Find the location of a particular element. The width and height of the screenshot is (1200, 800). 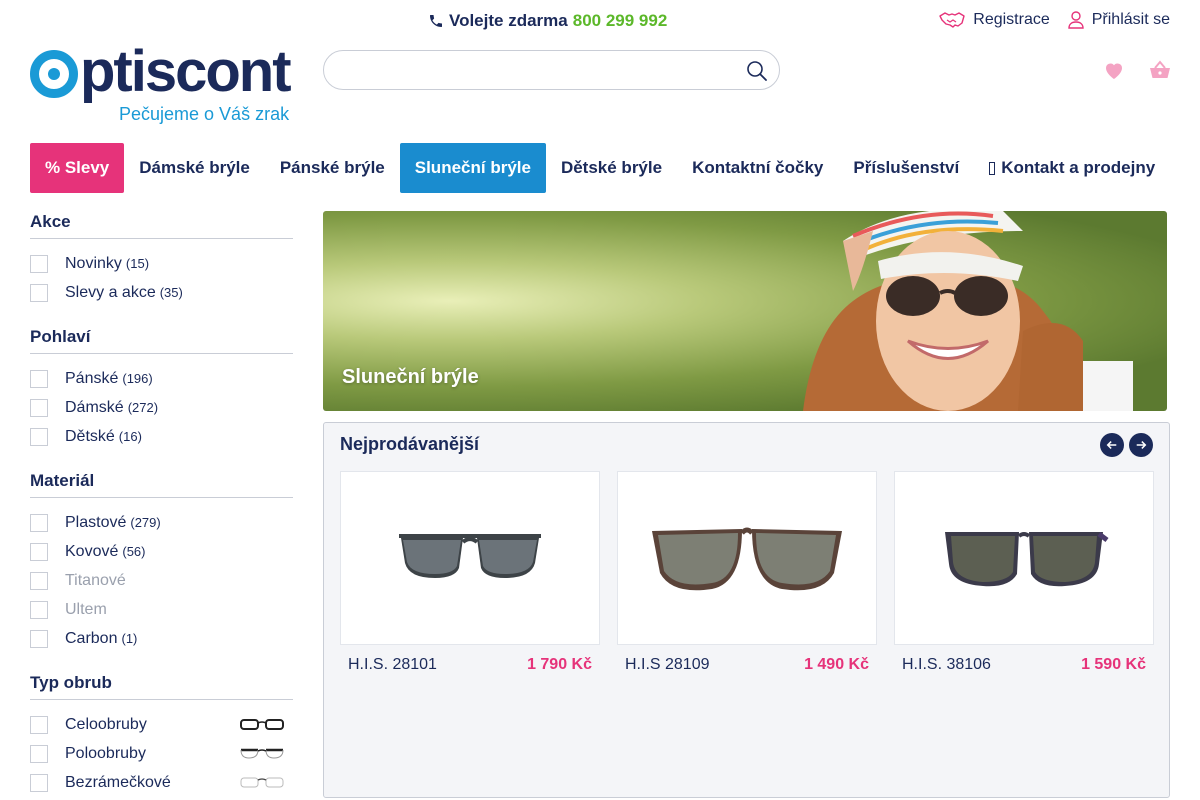

search-box is located at coordinates (551, 70).